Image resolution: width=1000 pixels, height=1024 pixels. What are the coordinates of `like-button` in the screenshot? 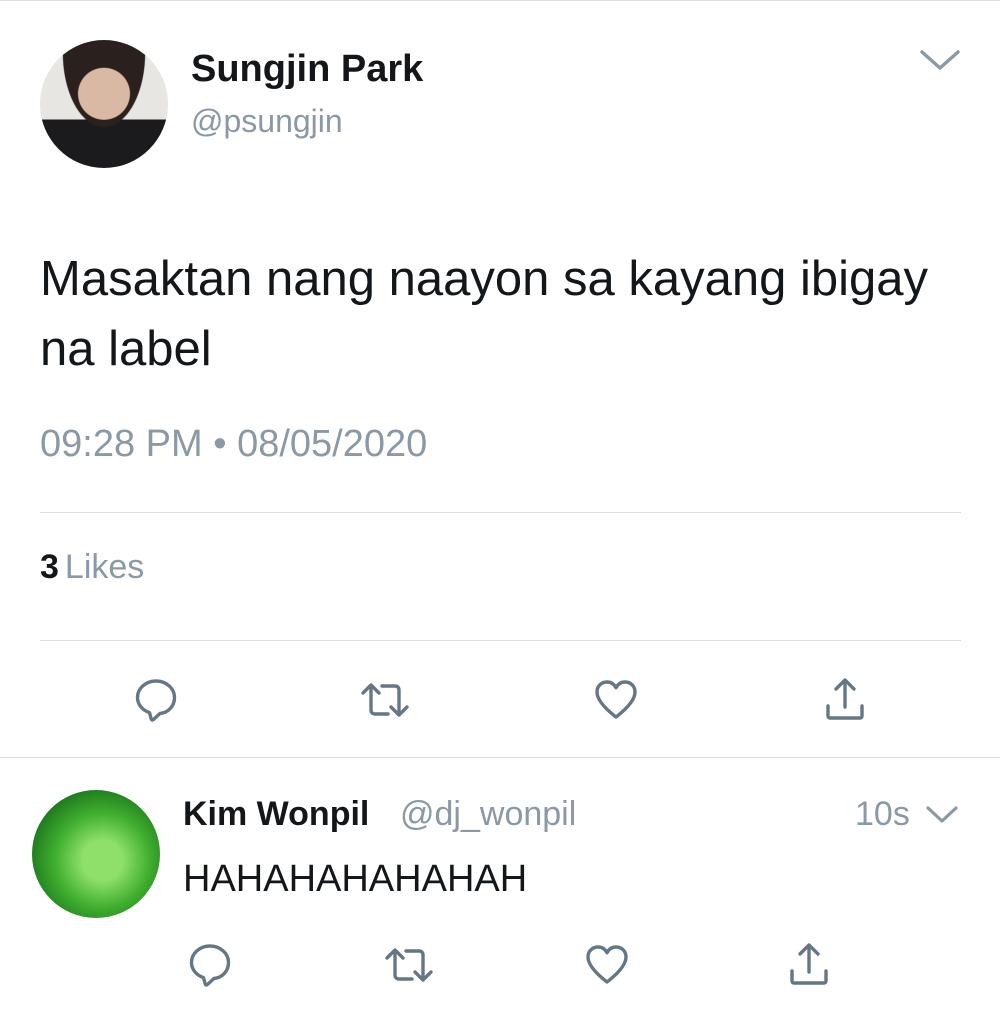 It's located at (616, 699).